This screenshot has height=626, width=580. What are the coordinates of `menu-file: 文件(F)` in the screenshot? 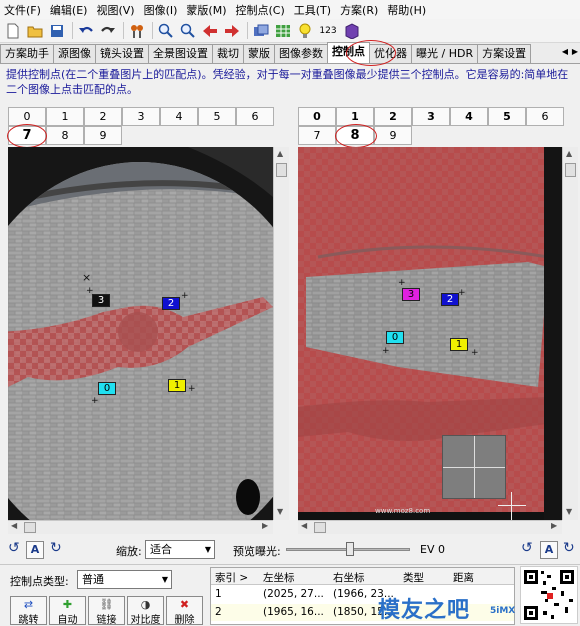 It's located at (22, 10).